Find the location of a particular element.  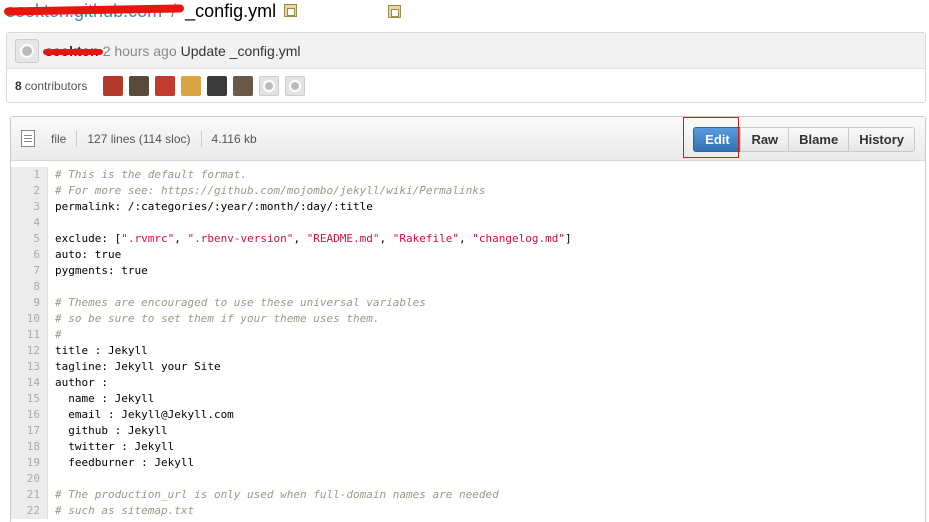

commit-time: 2 hours ago is located at coordinates (139, 50).